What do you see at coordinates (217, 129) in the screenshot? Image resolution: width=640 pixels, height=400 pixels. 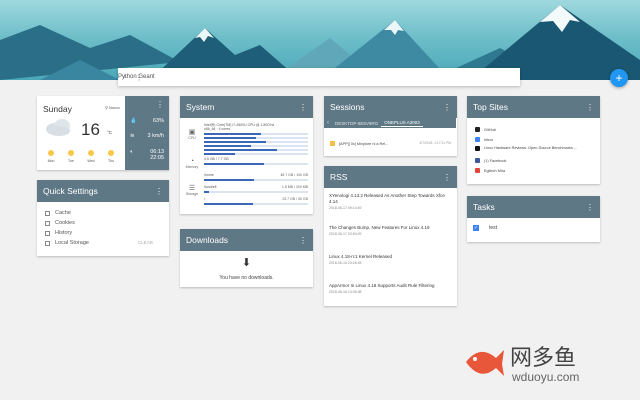 I see `cpu-arch: x86_64 · 4 cores` at bounding box center [217, 129].